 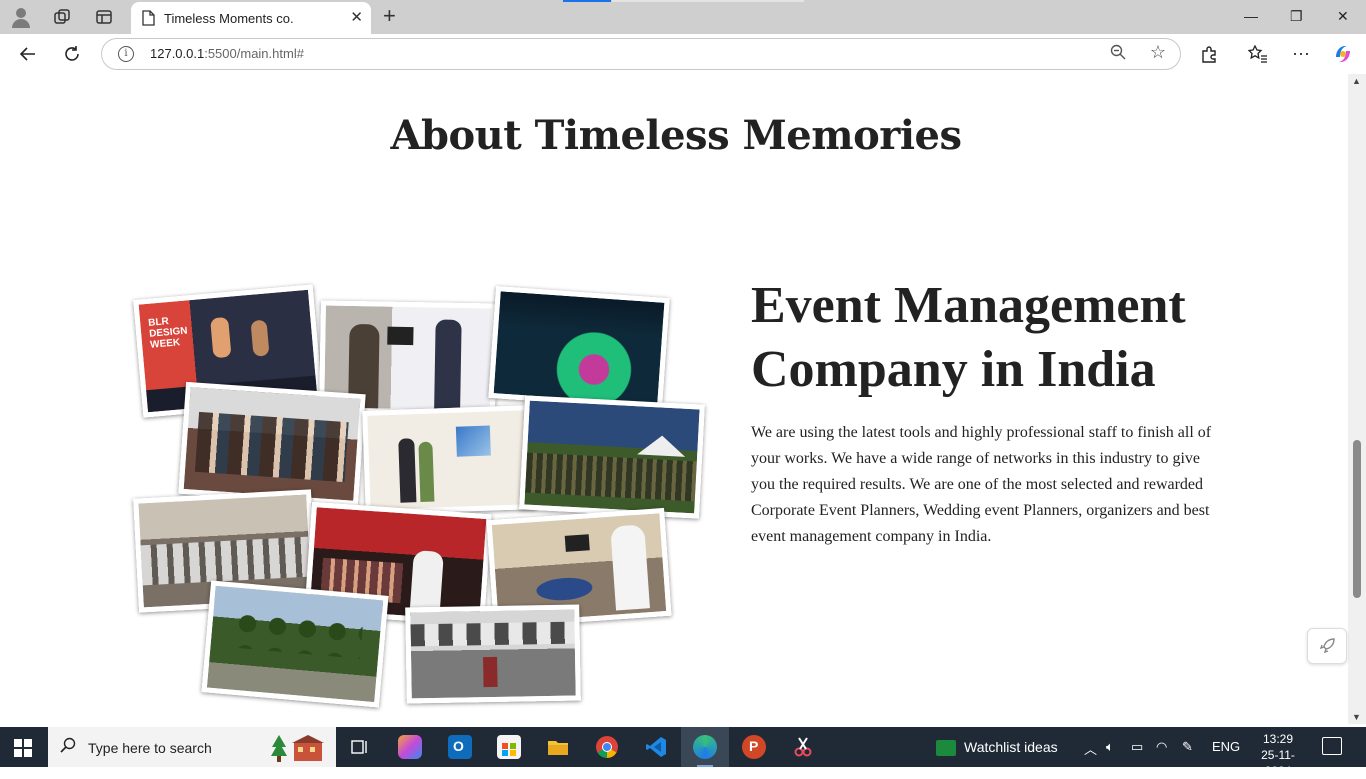 What do you see at coordinates (167, 333) in the screenshot?
I see `photo-caption: BLR DESIGN WEEK` at bounding box center [167, 333].